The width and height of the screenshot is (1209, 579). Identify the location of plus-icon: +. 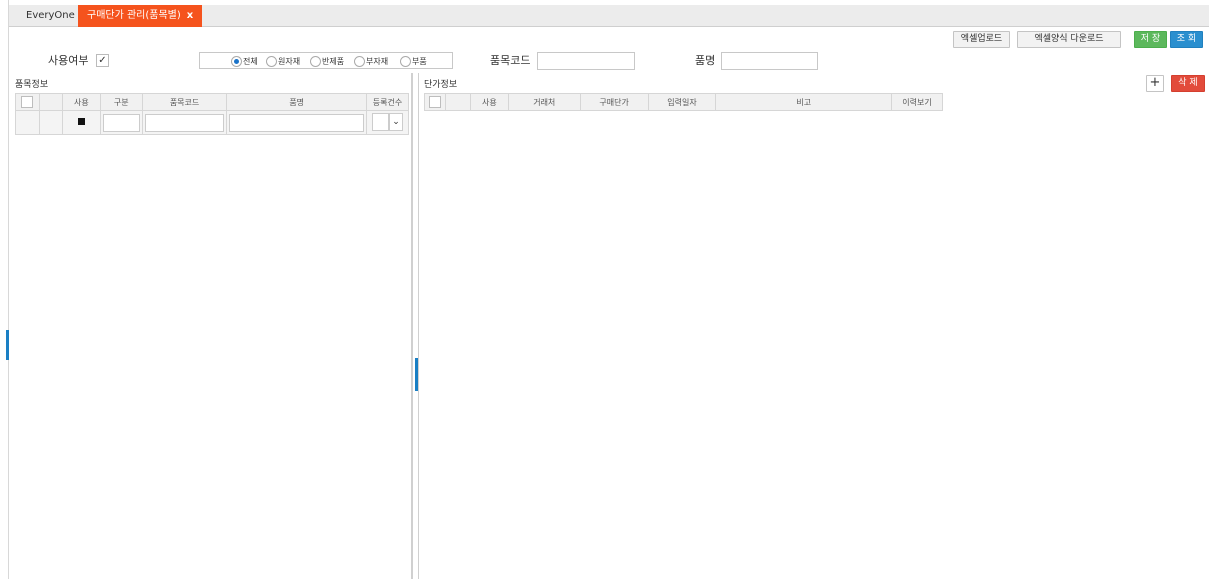
(1155, 82).